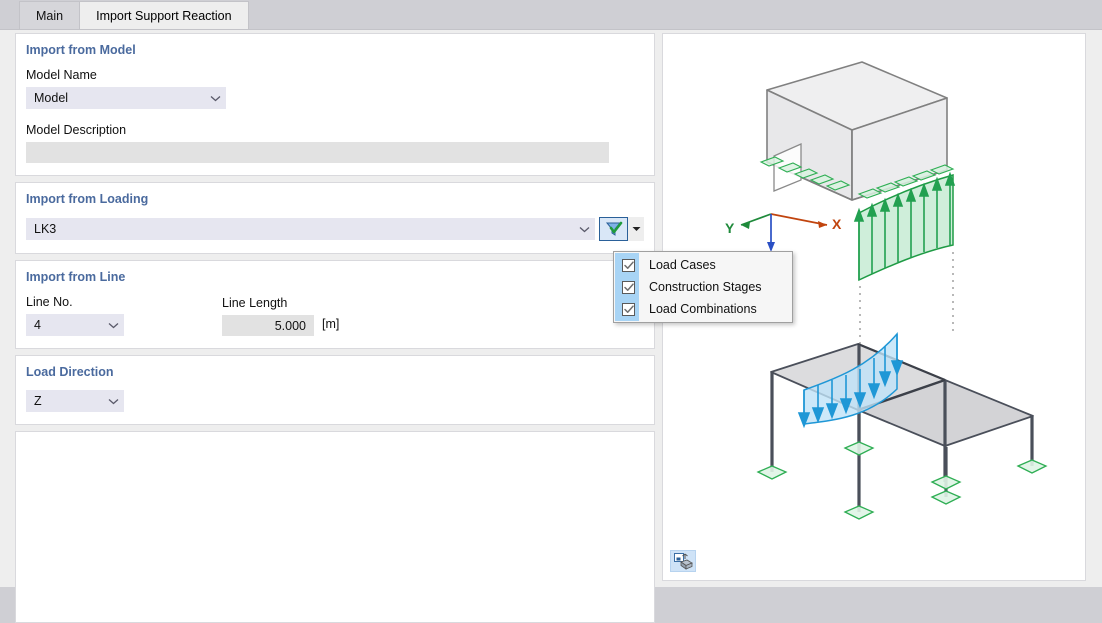 The image size is (1102, 623). I want to click on menu-item-label: Load Combinations, so click(703, 309).